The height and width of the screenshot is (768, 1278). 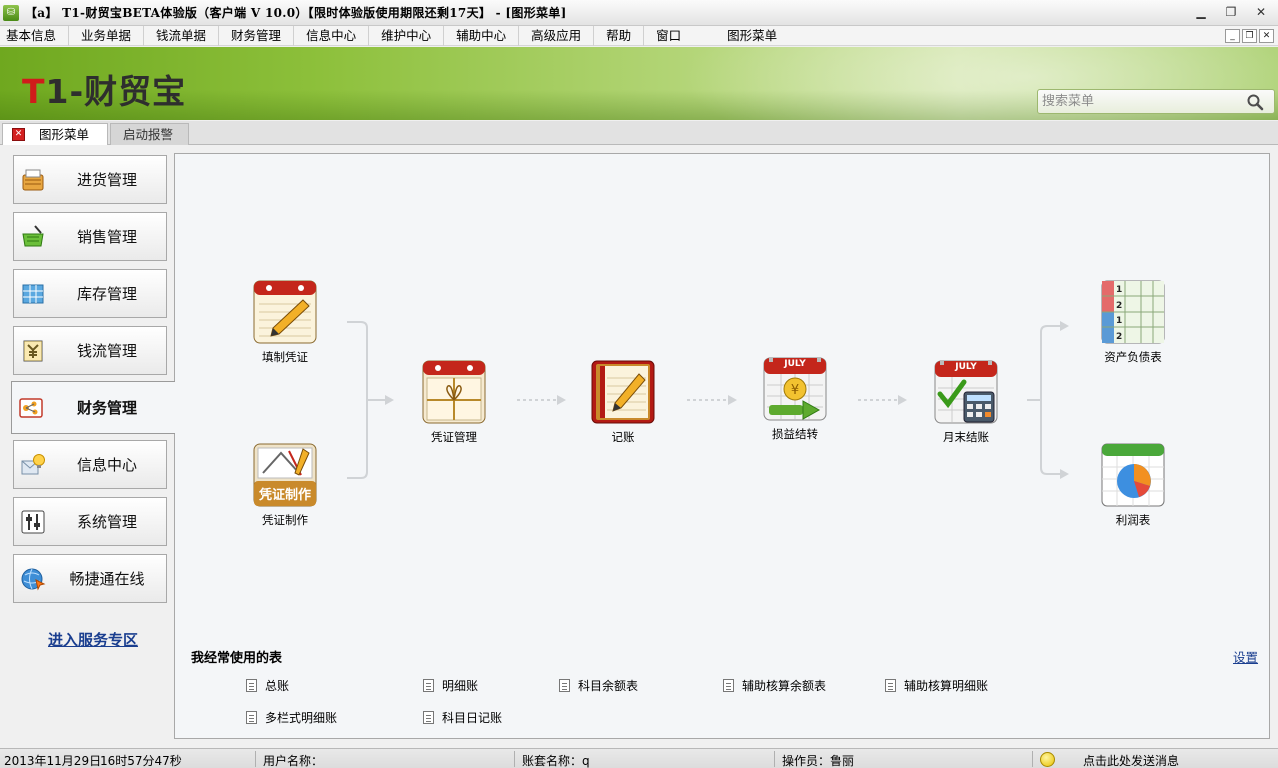 What do you see at coordinates (1047, 759) in the screenshot?
I see `smiley-icon` at bounding box center [1047, 759].